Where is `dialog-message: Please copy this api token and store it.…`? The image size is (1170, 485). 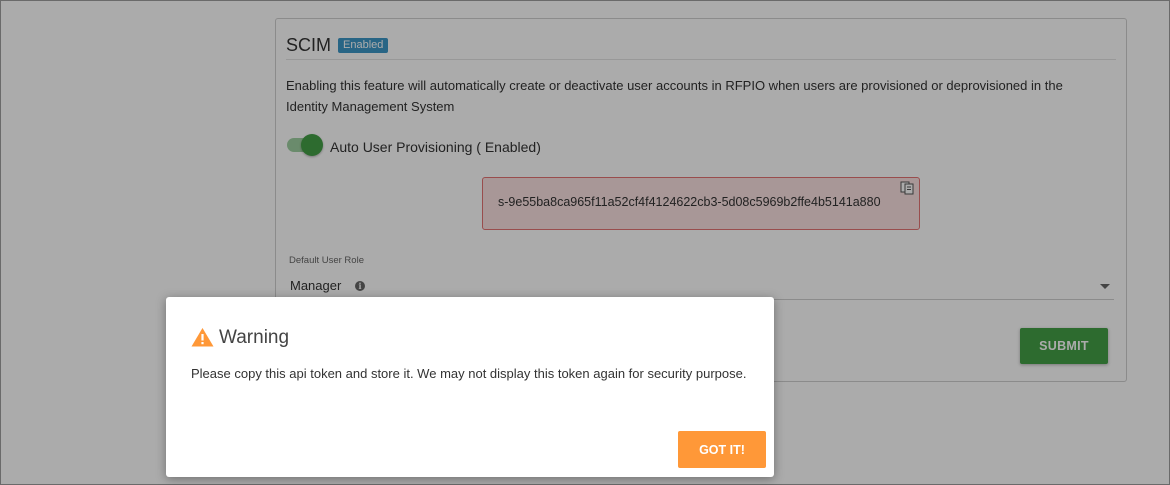 dialog-message: Please copy this api token and store it.… is located at coordinates (469, 373).